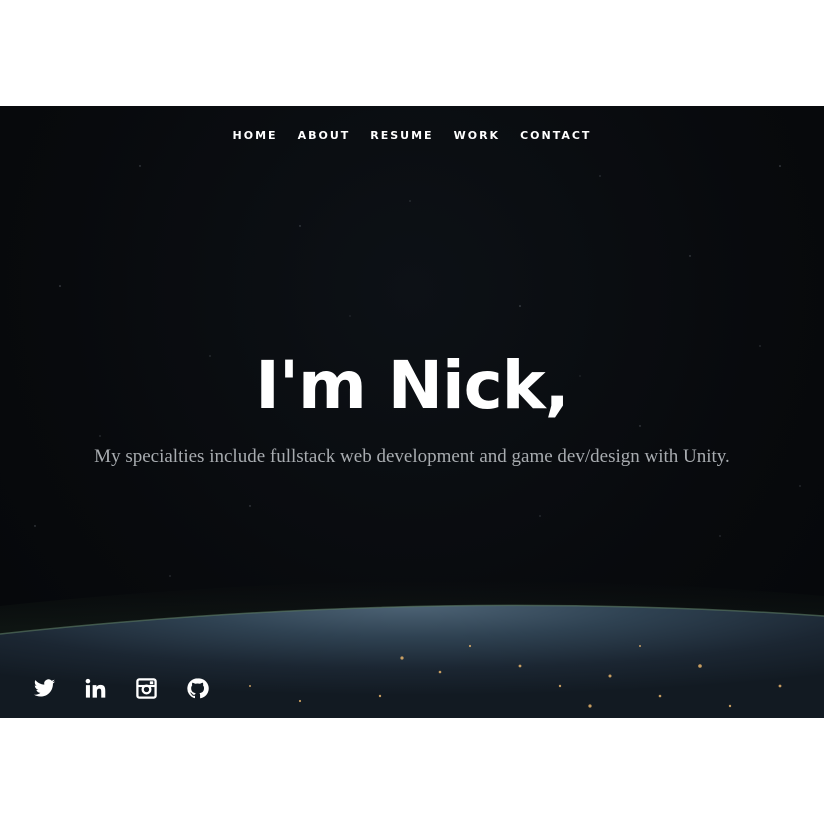  What do you see at coordinates (412, 385) in the screenshot?
I see `hero-title: I'm Nick,` at bounding box center [412, 385].